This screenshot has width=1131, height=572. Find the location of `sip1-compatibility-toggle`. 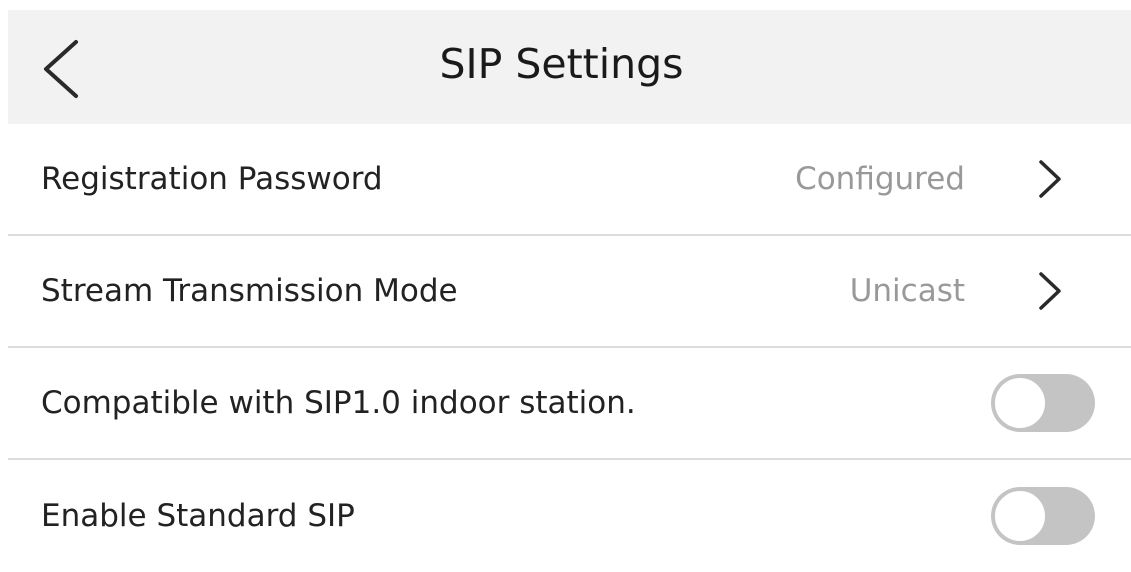

sip1-compatibility-toggle is located at coordinates (1043, 403).